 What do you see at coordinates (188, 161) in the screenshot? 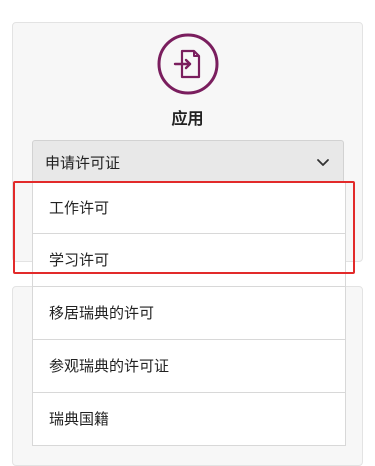
I see `permit-type-select: 申请许可证` at bounding box center [188, 161].